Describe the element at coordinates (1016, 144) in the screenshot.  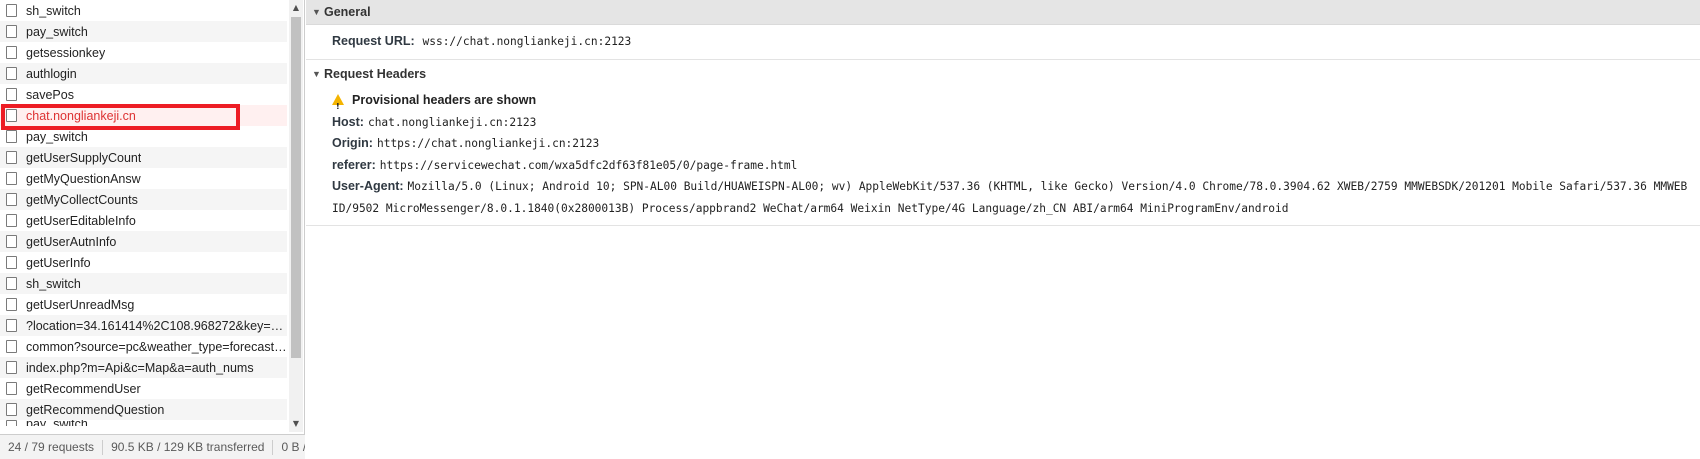
I see `request-header-row: Origin: https://chat.nongliankeji.cn:2123` at that location.